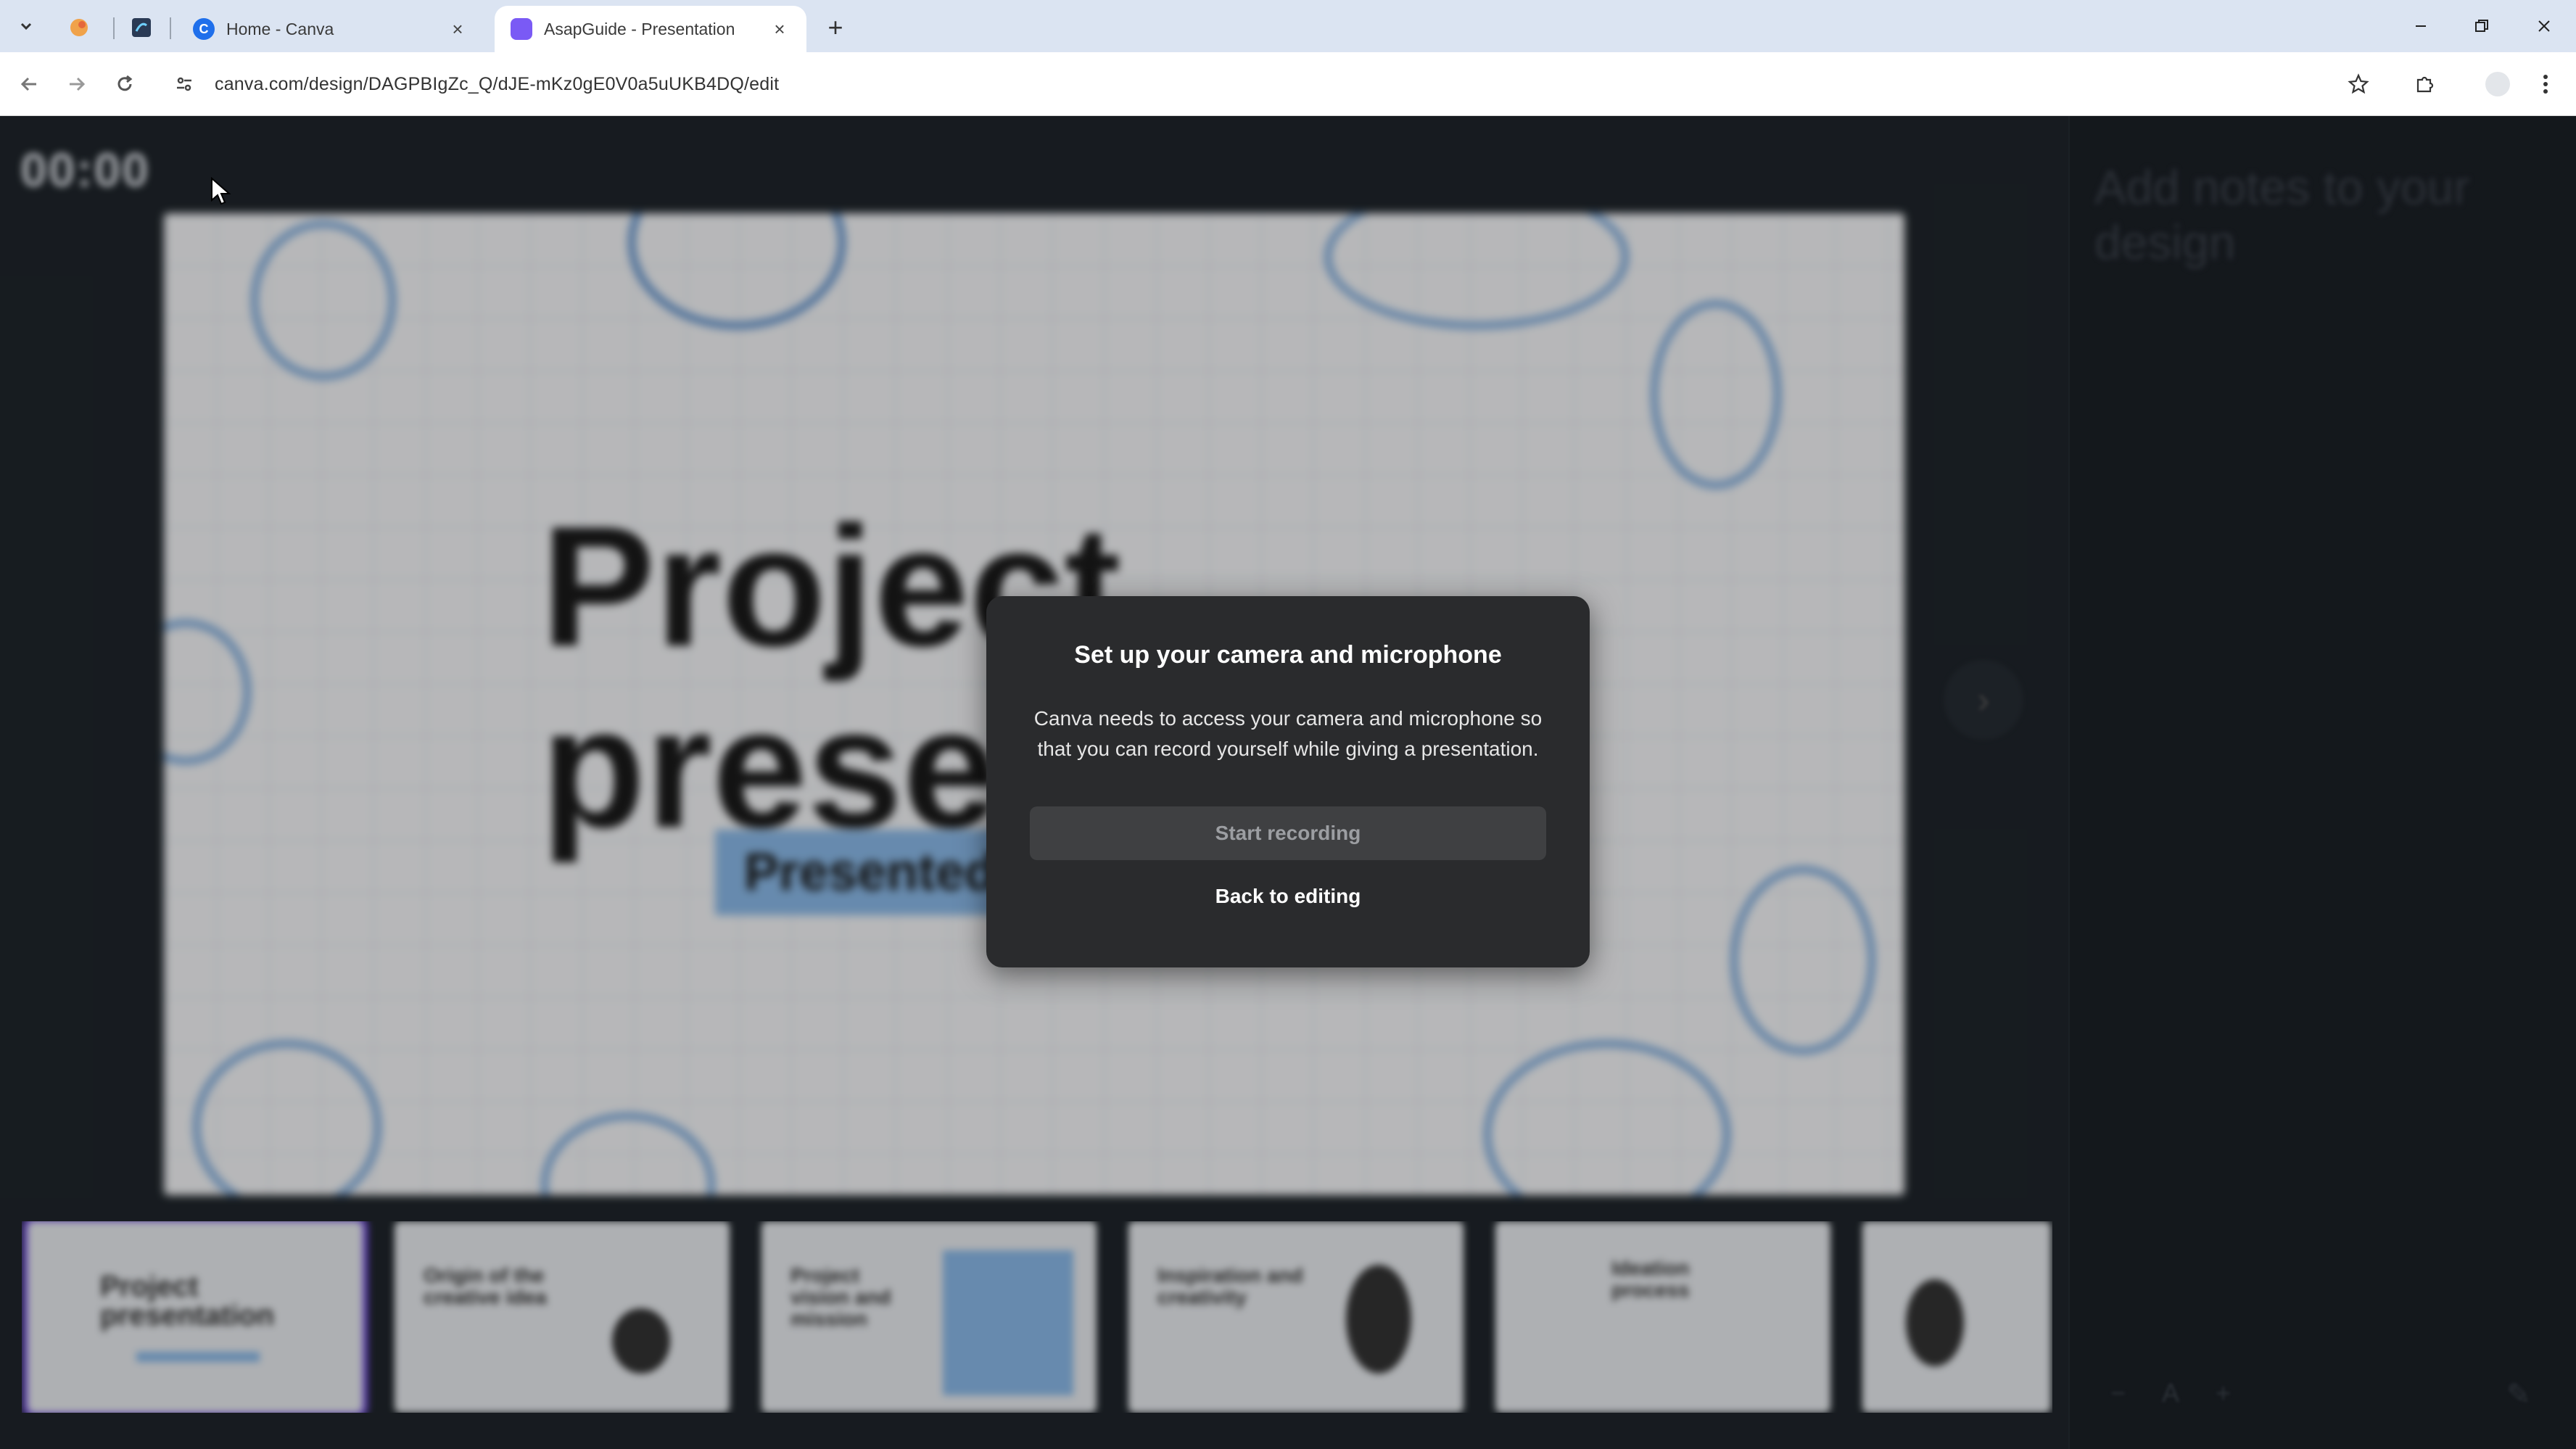 The image size is (2576, 1449). I want to click on dialog-title: Set up your camera and microphone, so click(1288, 655).